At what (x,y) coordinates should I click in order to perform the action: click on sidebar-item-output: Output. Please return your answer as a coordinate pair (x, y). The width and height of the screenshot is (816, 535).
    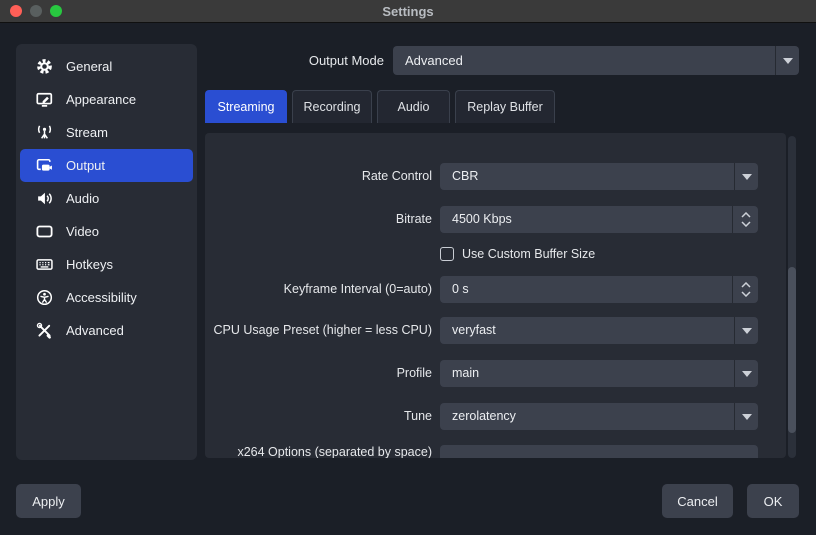
    Looking at the image, I should click on (106, 165).